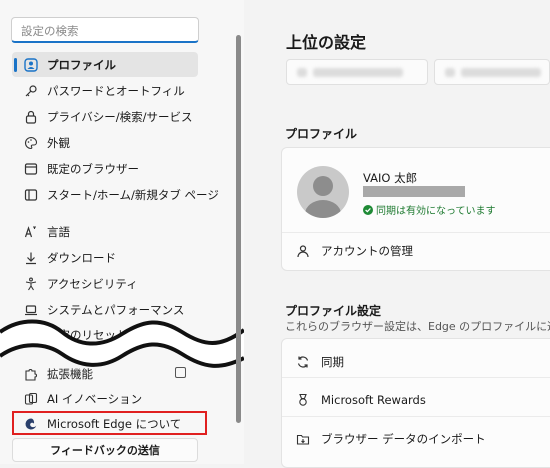 The width and height of the screenshot is (550, 468). Describe the element at coordinates (81, 257) in the screenshot. I see `sidebar-item-label: ダウンロード` at that location.